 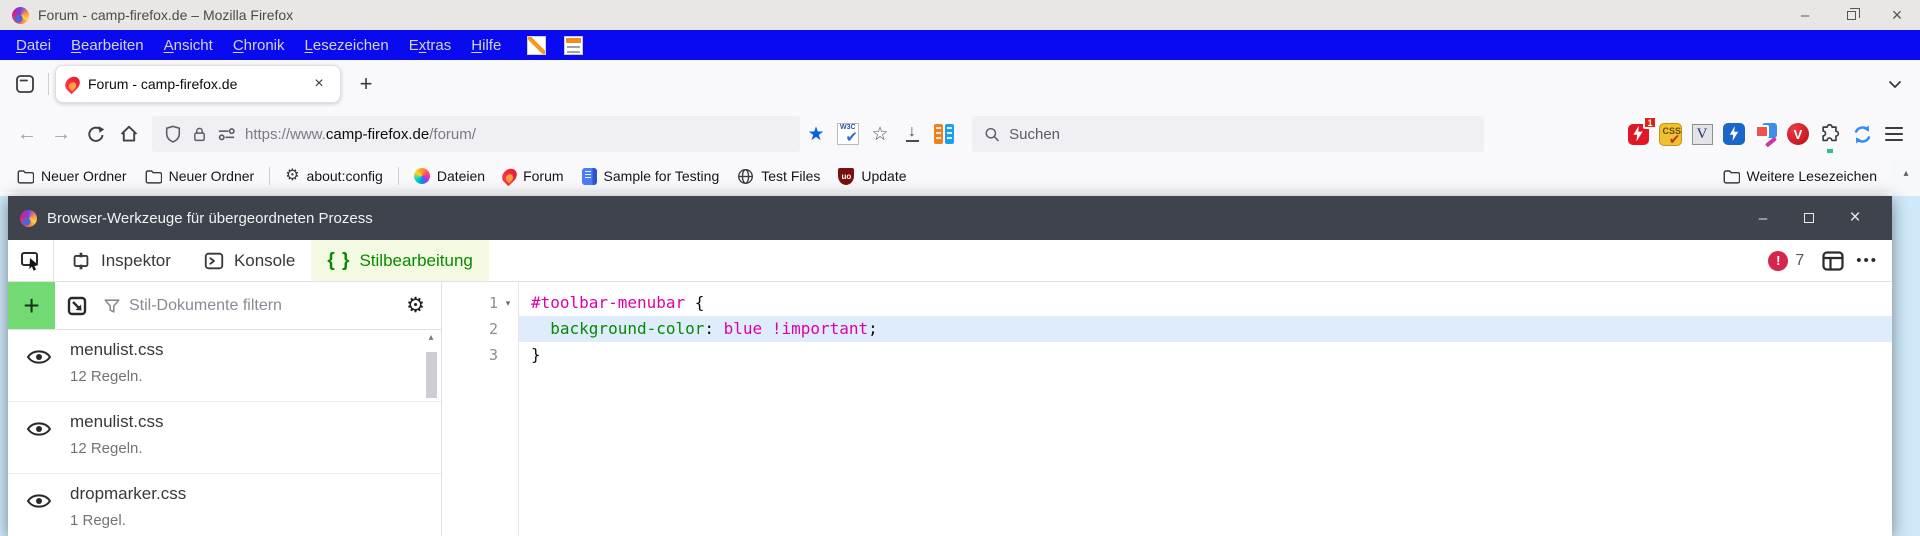 I want to click on bookmark-star-button: ★, so click(x=816, y=134).